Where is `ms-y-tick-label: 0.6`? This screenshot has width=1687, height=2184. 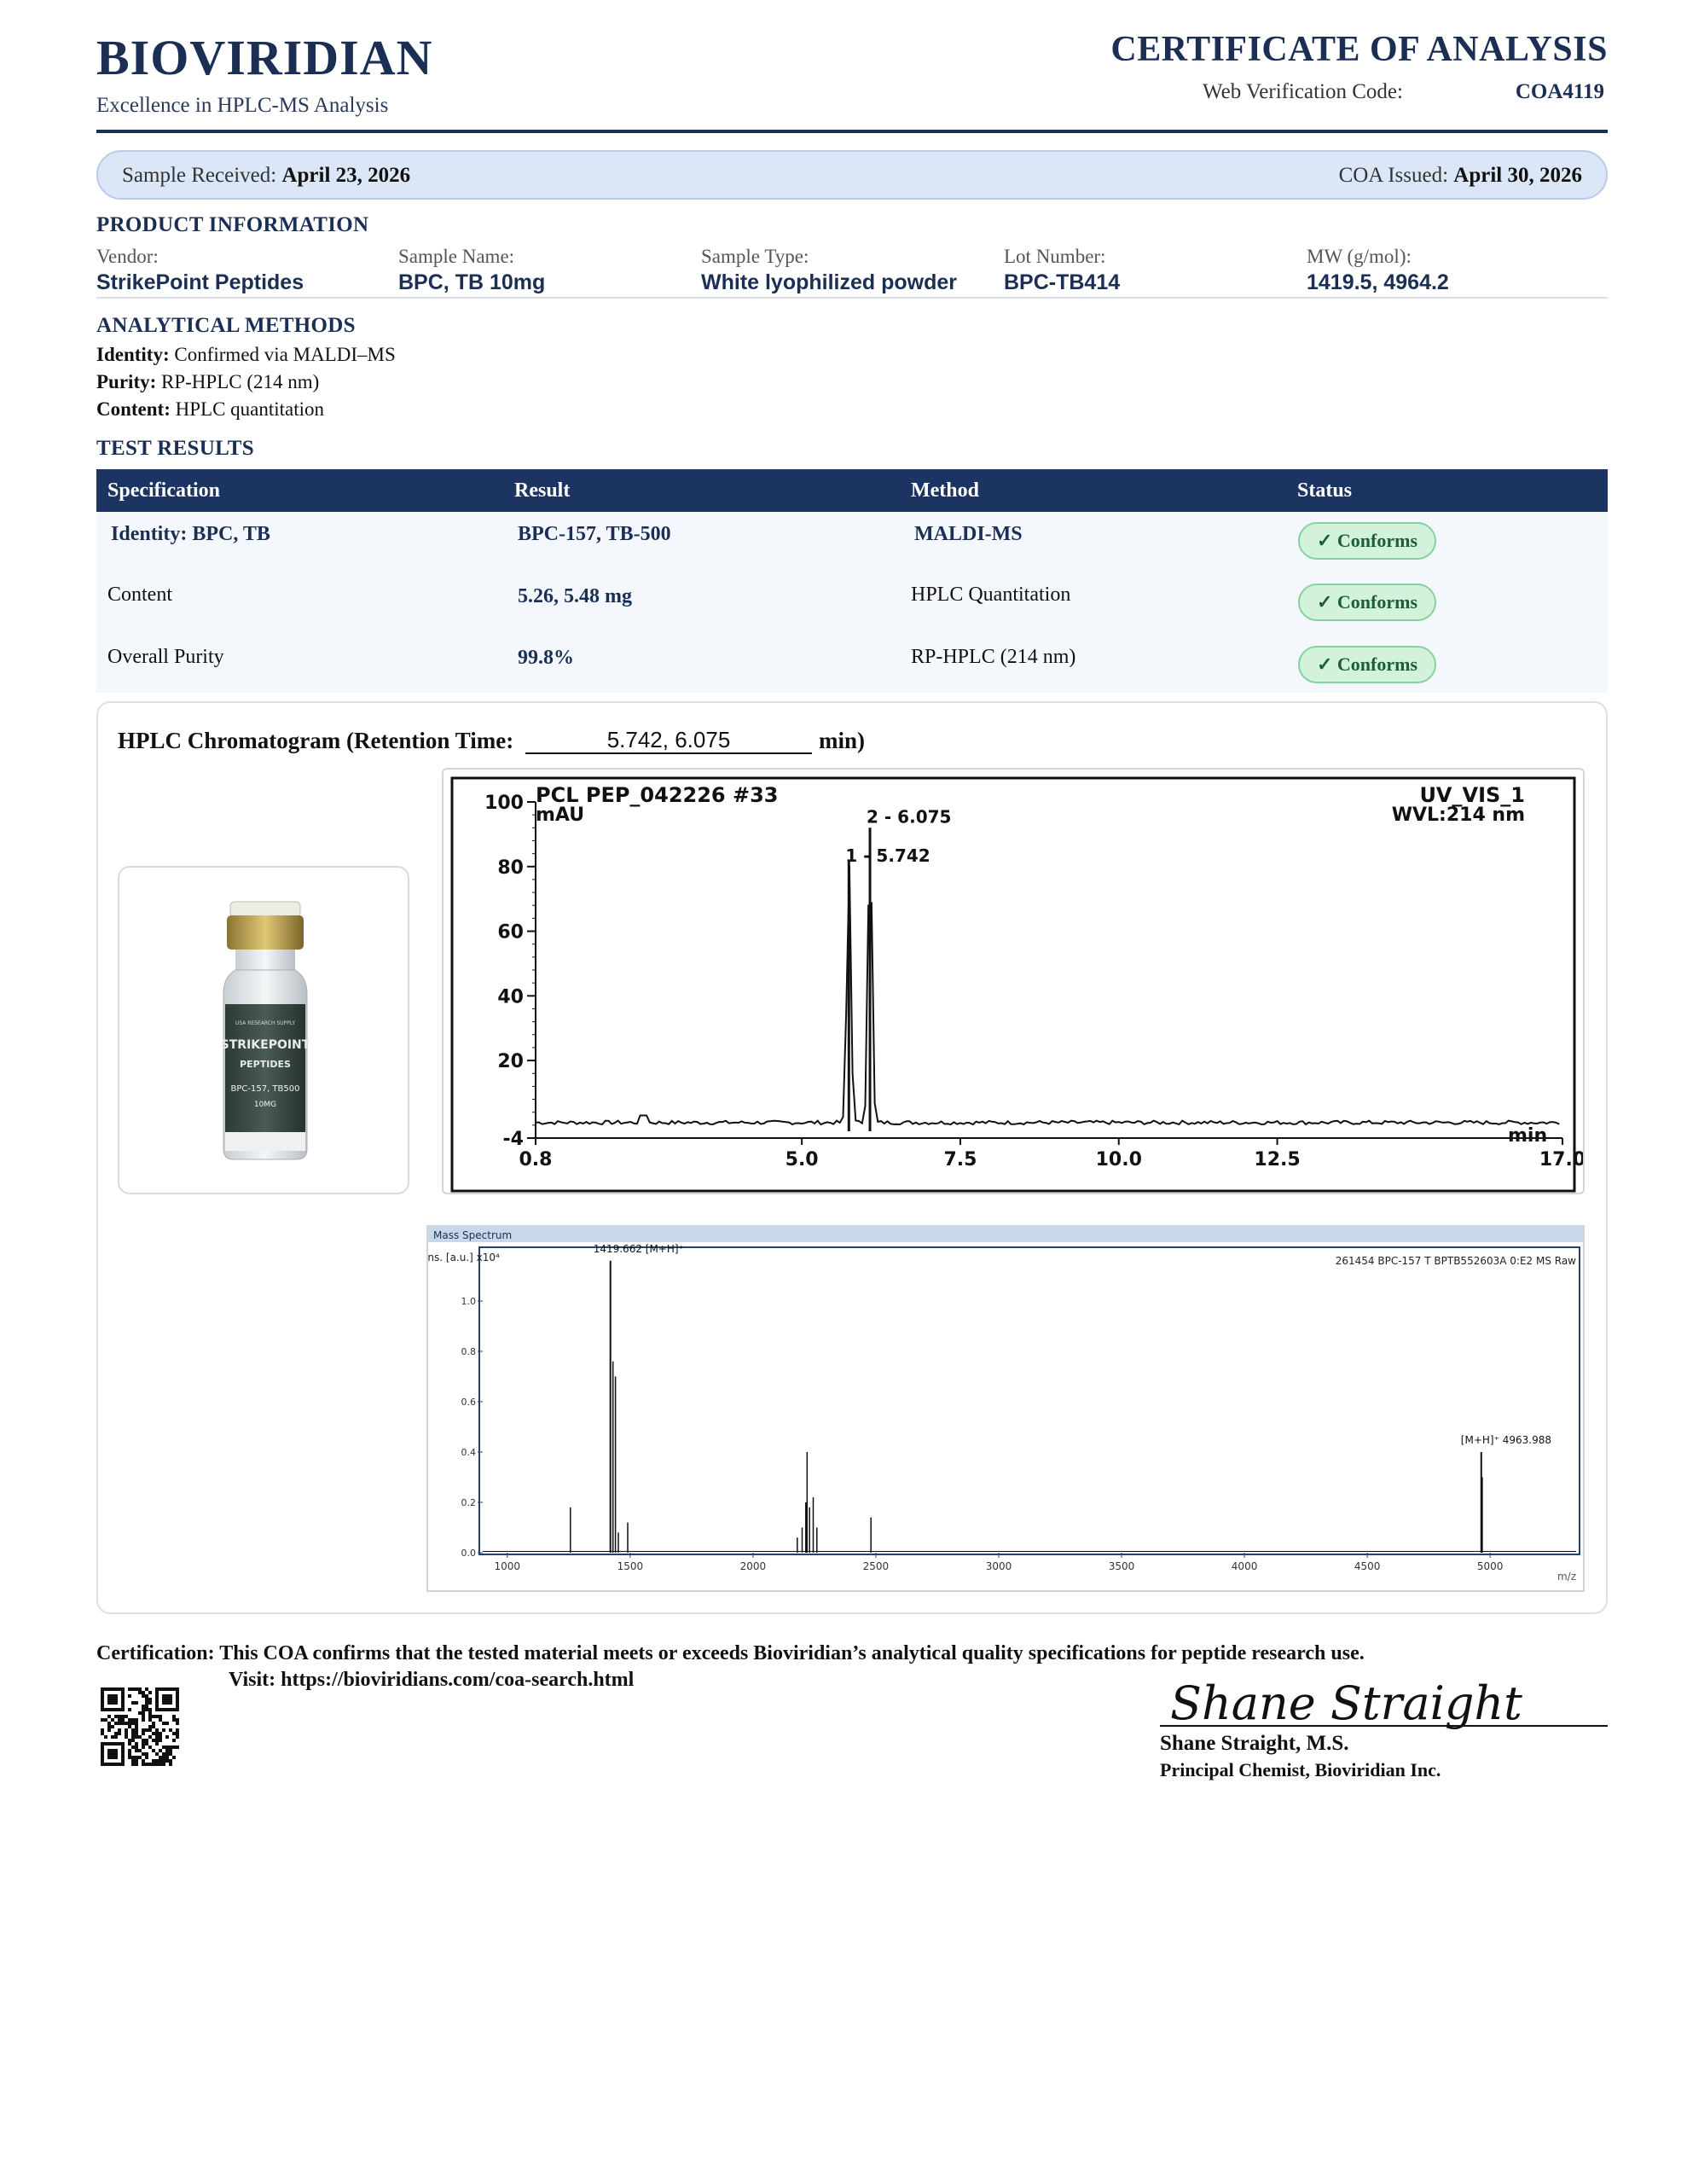
ms-y-tick-label: 0.6 is located at coordinates (469, 1403).